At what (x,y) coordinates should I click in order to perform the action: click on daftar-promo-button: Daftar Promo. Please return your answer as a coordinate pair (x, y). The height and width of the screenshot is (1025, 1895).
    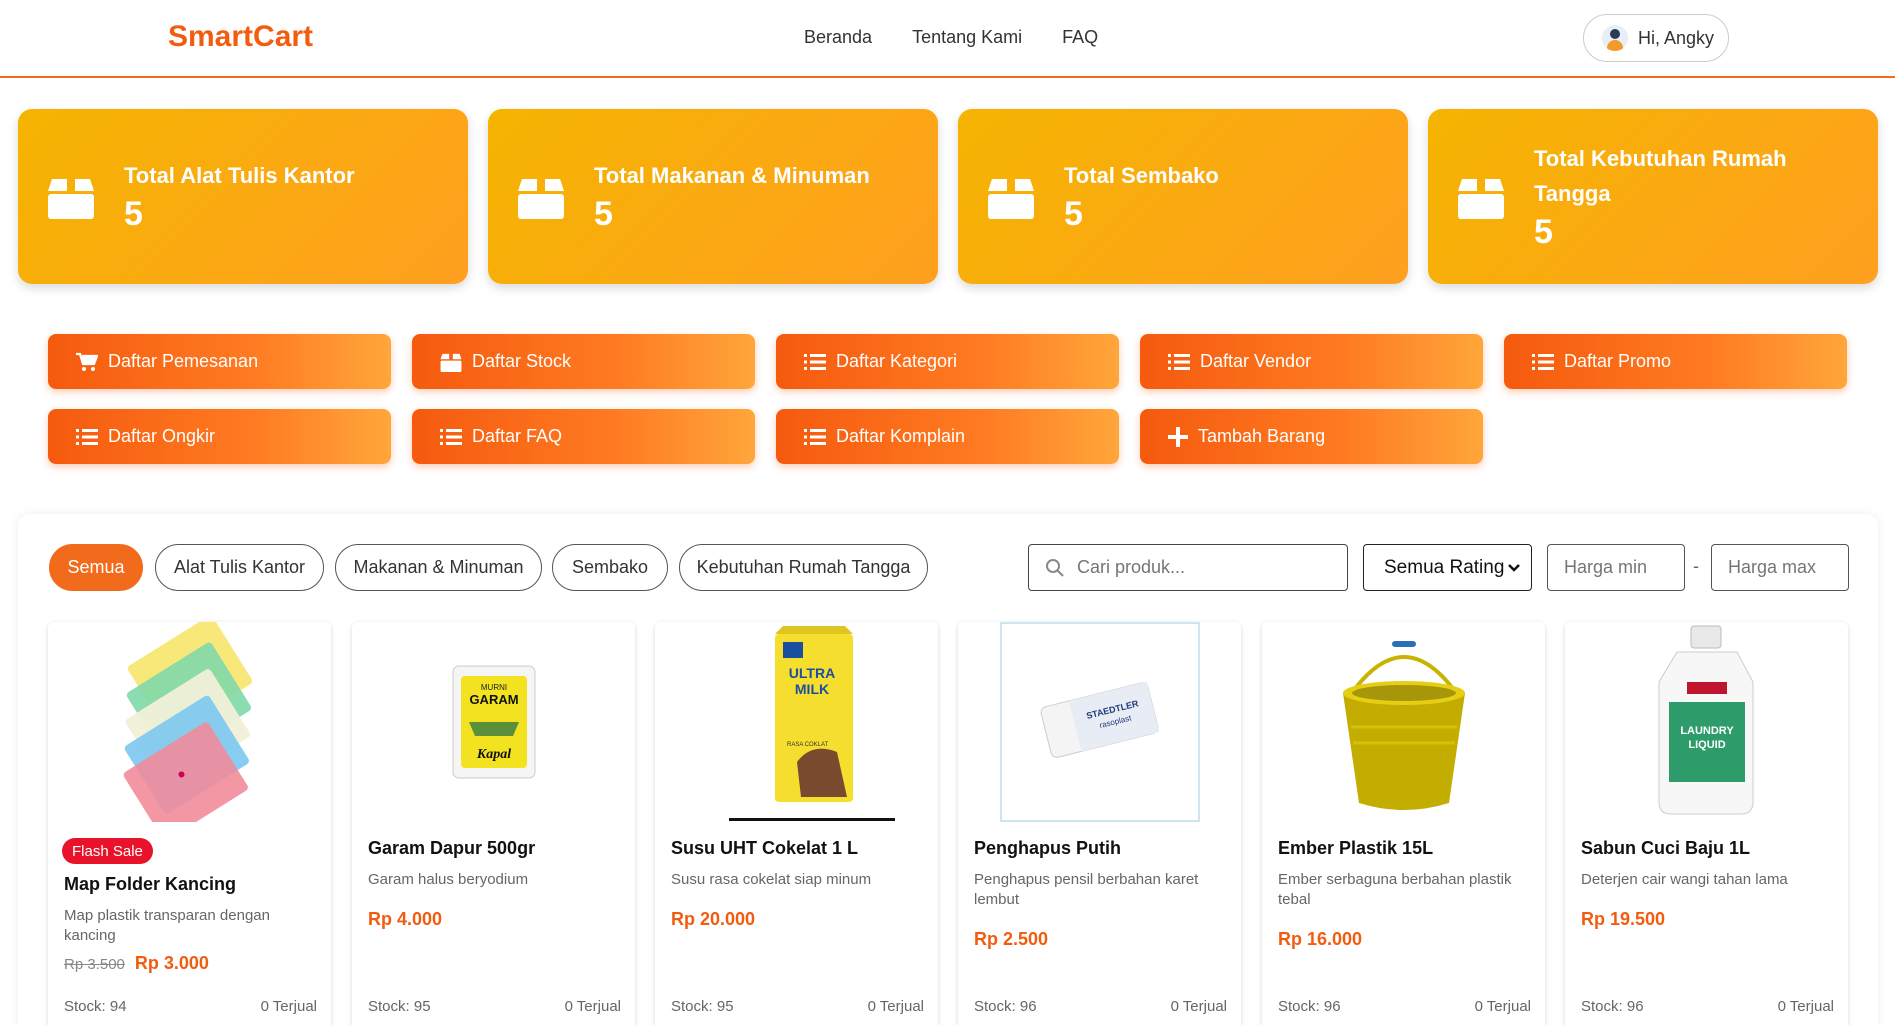
    Looking at the image, I should click on (1675, 361).